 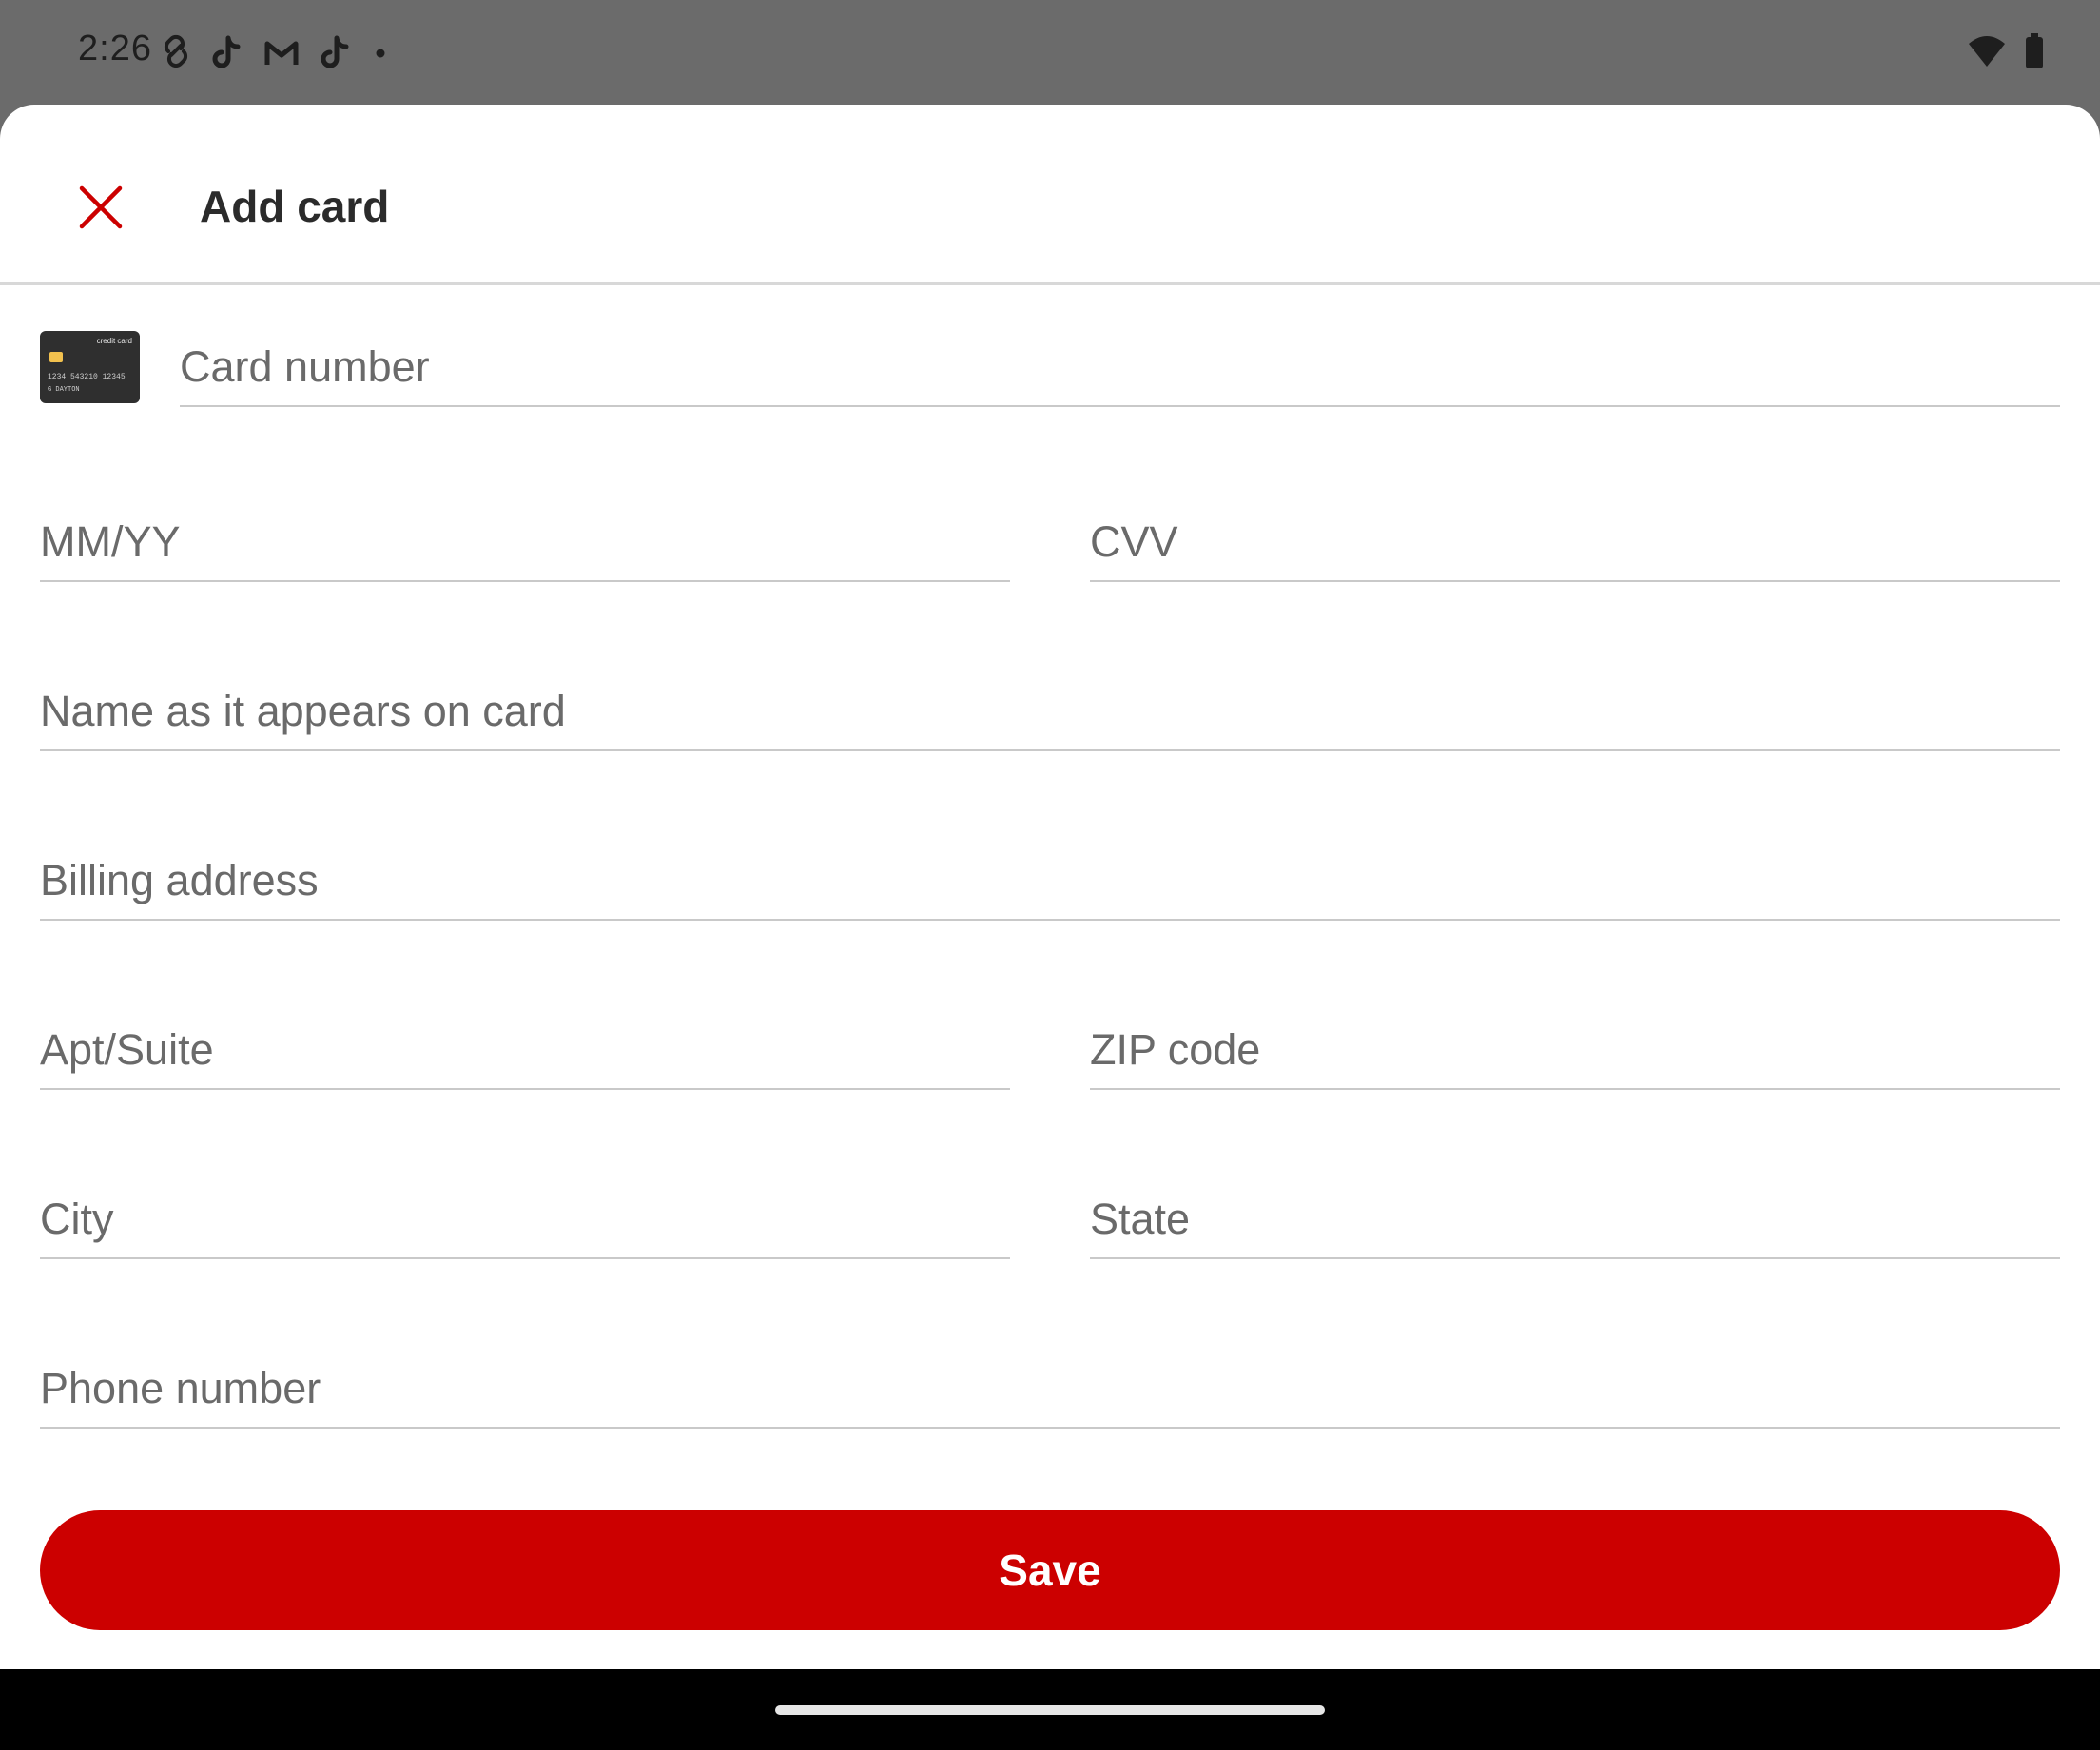 I want to click on navigation-bar, so click(x=1050, y=1709).